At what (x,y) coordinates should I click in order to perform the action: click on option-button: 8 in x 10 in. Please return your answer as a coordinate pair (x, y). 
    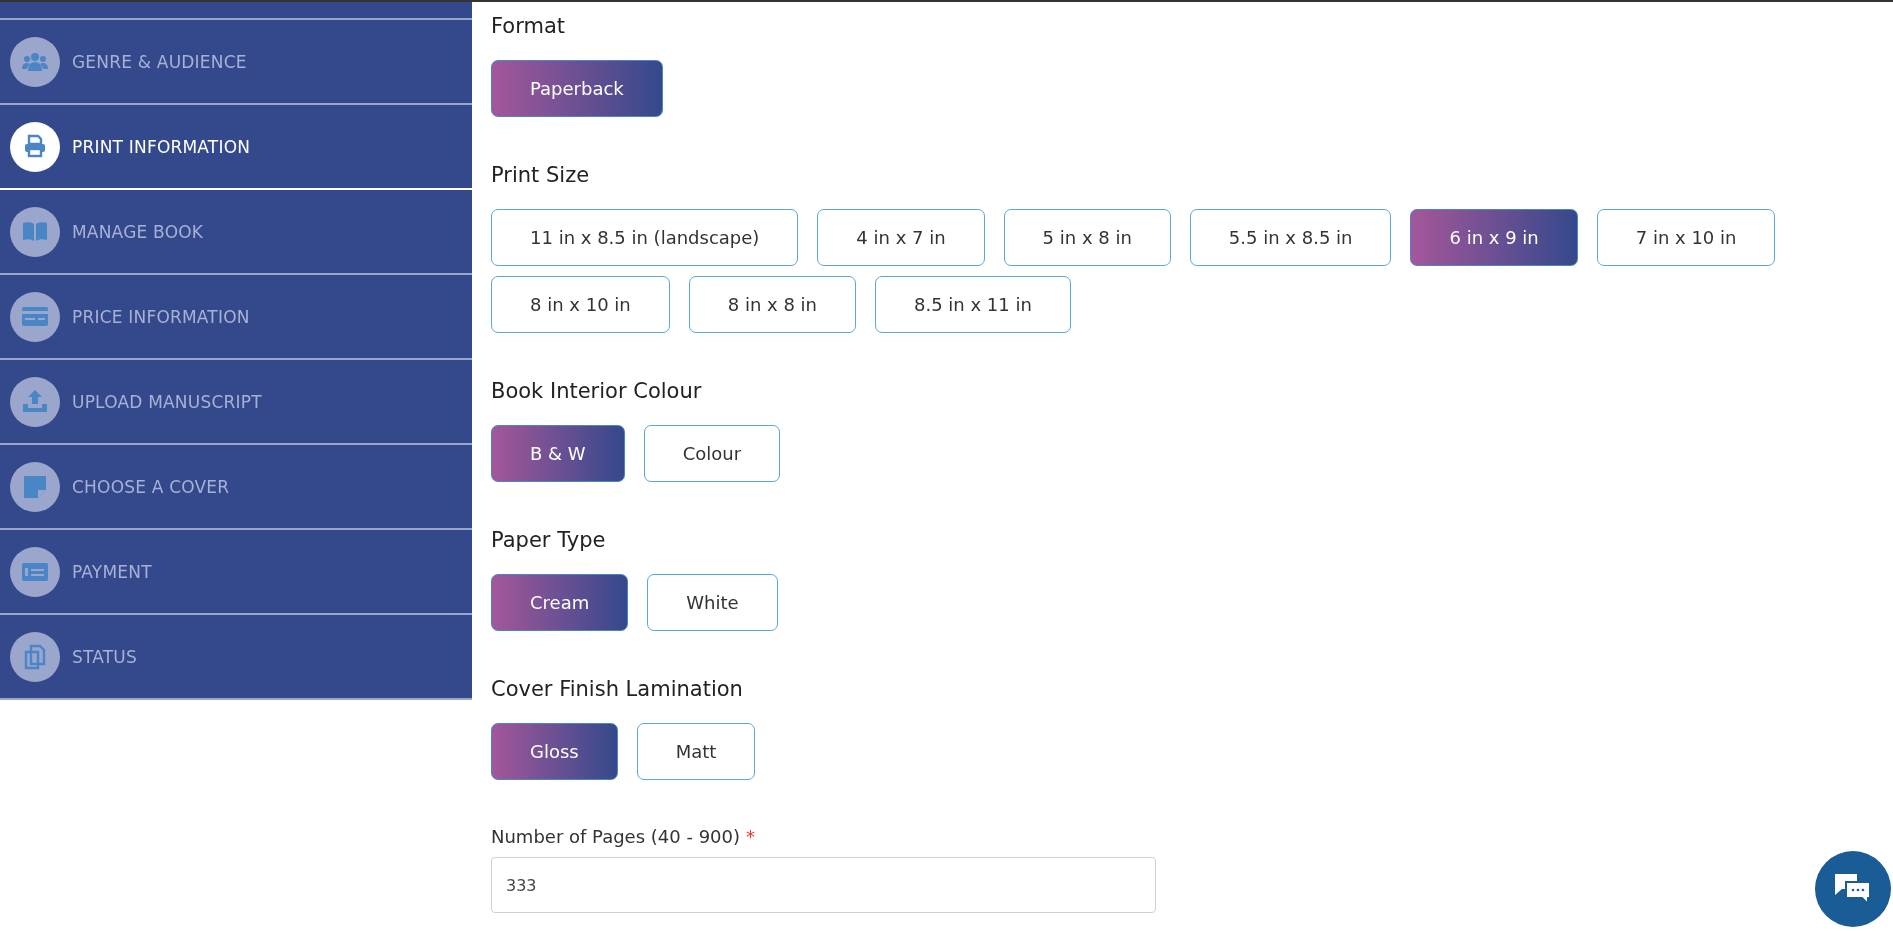
    Looking at the image, I should click on (580, 304).